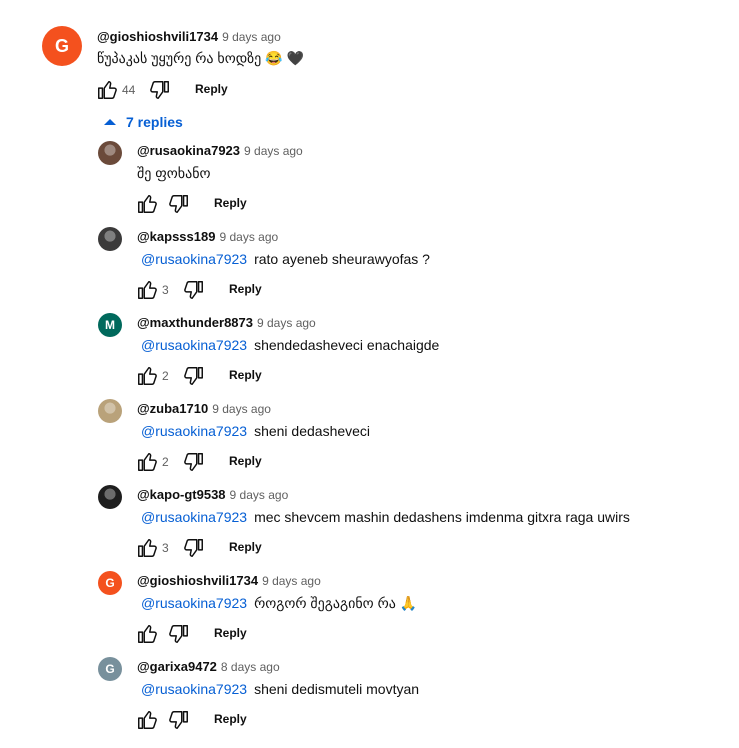 The height and width of the screenshot is (748, 739). What do you see at coordinates (110, 122) in the screenshot?
I see `caret-up-icon` at bounding box center [110, 122].